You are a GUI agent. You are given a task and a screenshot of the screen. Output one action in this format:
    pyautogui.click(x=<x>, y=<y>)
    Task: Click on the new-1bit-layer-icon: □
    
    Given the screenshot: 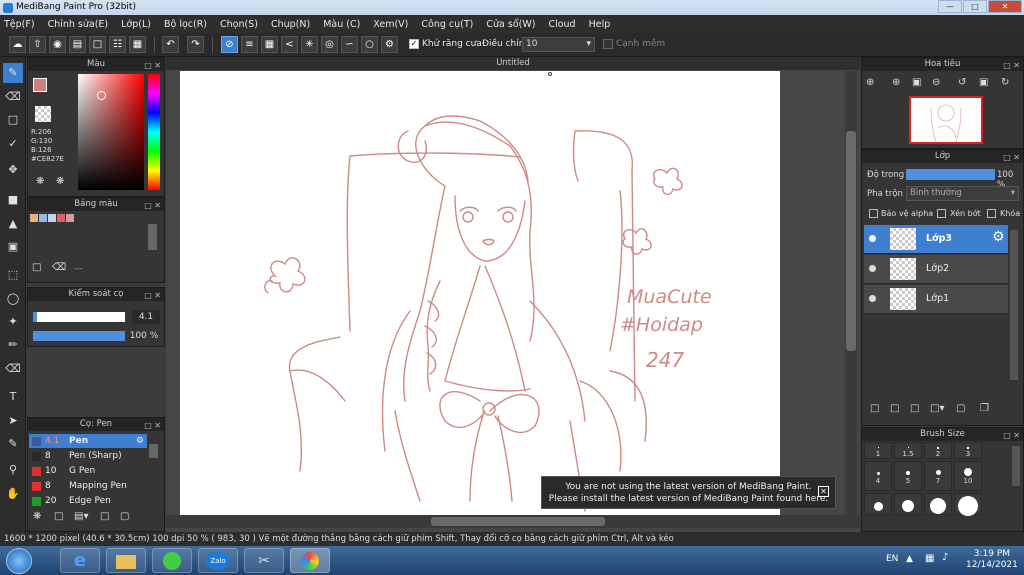 What is the action you would take?
    pyautogui.click(x=914, y=408)
    